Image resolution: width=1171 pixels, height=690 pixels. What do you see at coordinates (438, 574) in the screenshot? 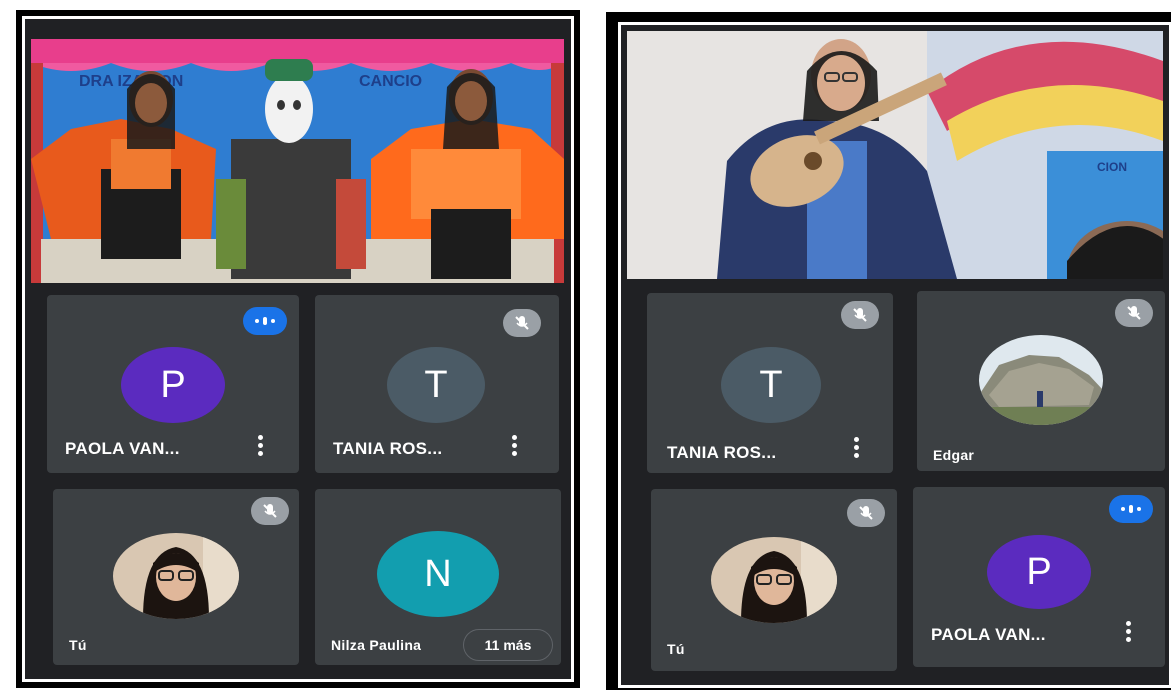
I see `avatar: N` at bounding box center [438, 574].